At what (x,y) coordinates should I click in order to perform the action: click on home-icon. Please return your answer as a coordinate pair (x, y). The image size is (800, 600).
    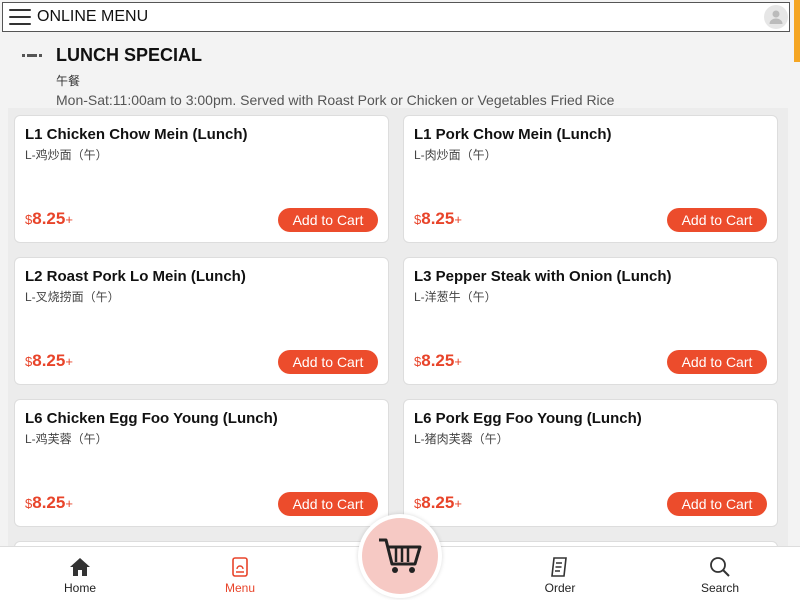
    Looking at the image, I should click on (80, 567).